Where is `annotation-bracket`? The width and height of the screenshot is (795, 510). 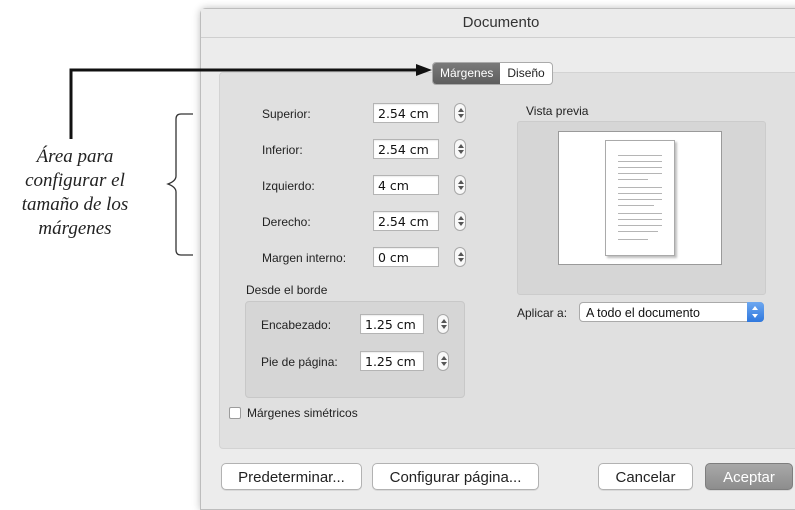
annotation-bracket is located at coordinates (179, 184).